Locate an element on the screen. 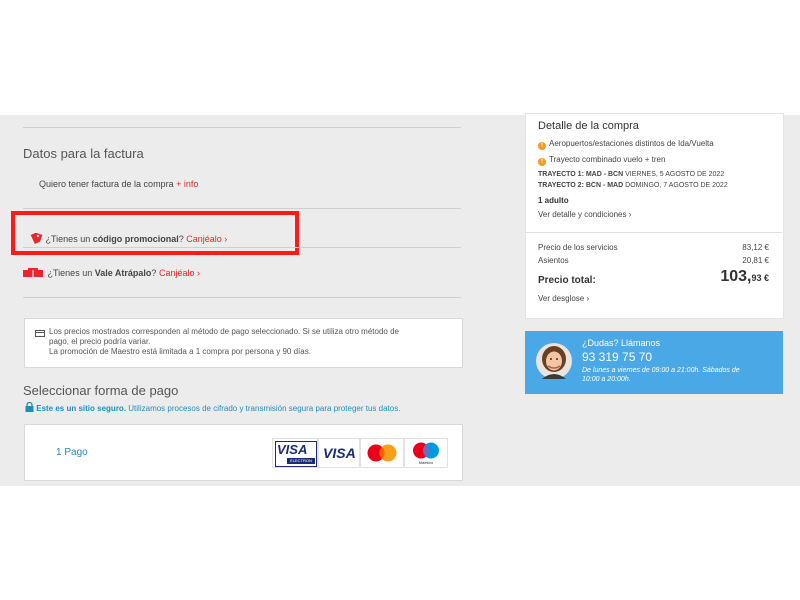 The width and height of the screenshot is (800, 600). note-2-text: Trayecto combinado vuelo + tren is located at coordinates (607, 159).